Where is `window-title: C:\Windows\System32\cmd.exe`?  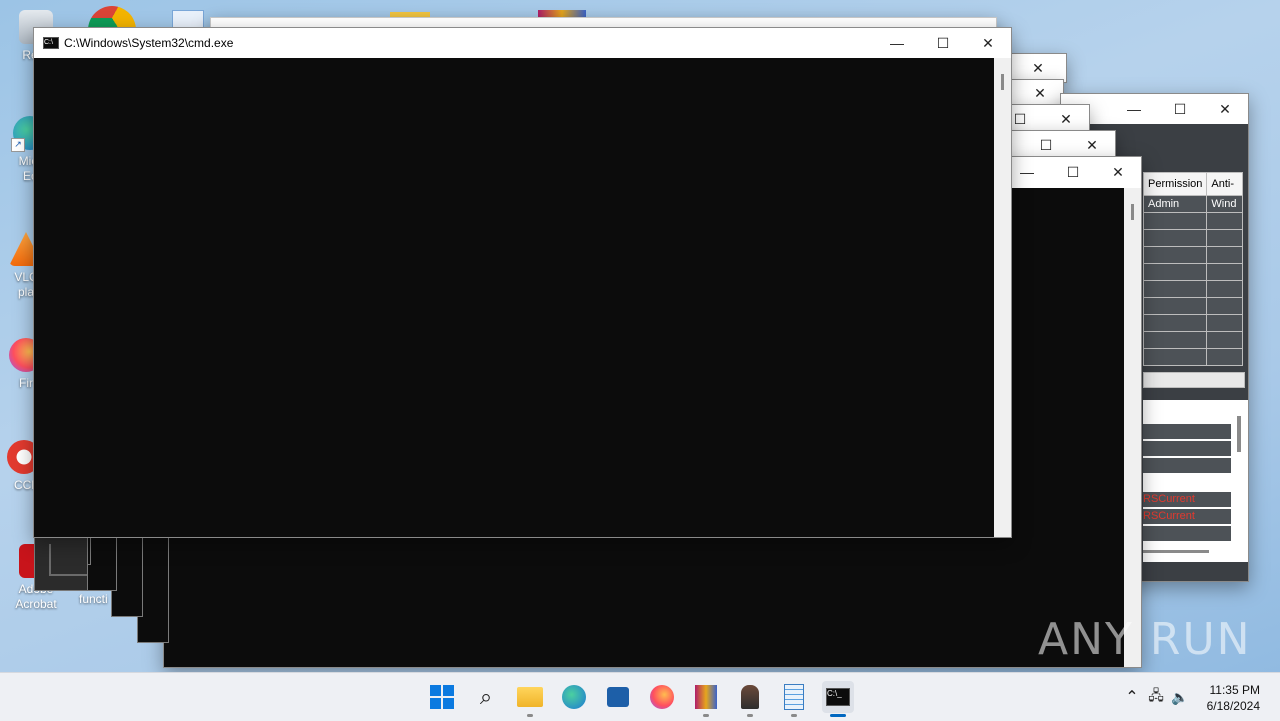 window-title: C:\Windows\System32\cmd.exe is located at coordinates (149, 43).